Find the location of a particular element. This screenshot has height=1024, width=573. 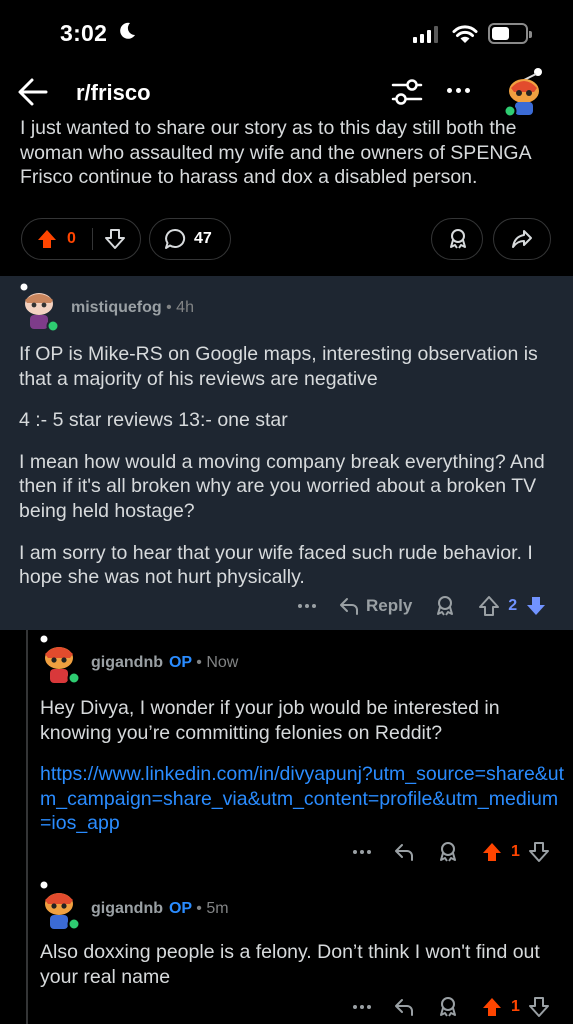

status-bar: 3:02 is located at coordinates (286, 31).